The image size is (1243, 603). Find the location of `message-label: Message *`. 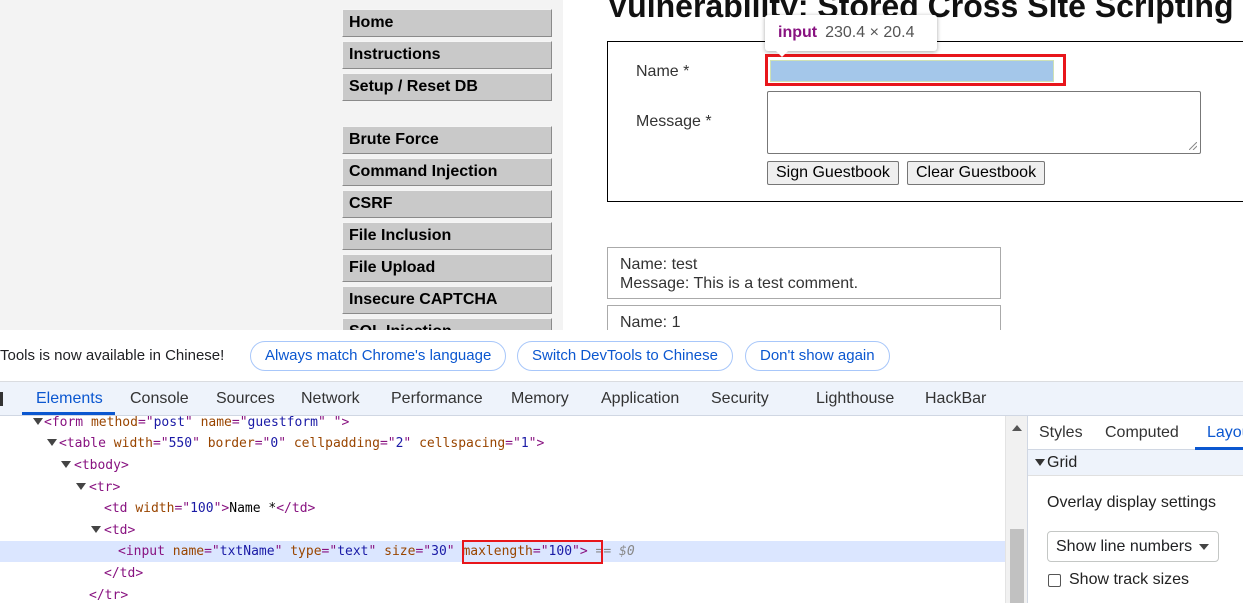

message-label: Message * is located at coordinates (674, 121).